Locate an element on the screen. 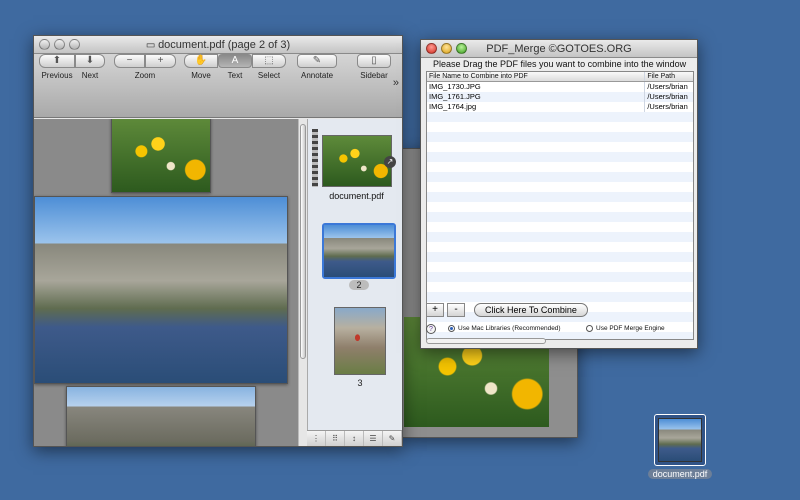 This screenshot has height=500, width=800. combine-progress-bar is located at coordinates (486, 341).